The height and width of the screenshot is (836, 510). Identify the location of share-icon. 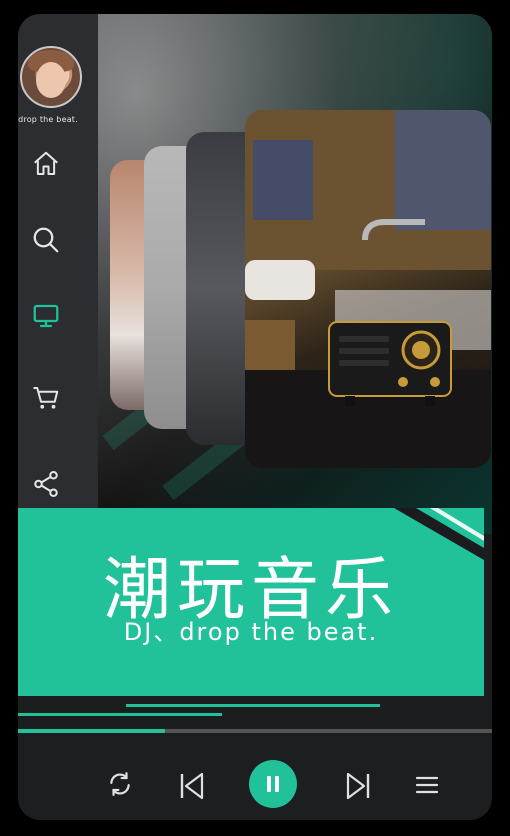
(46, 484).